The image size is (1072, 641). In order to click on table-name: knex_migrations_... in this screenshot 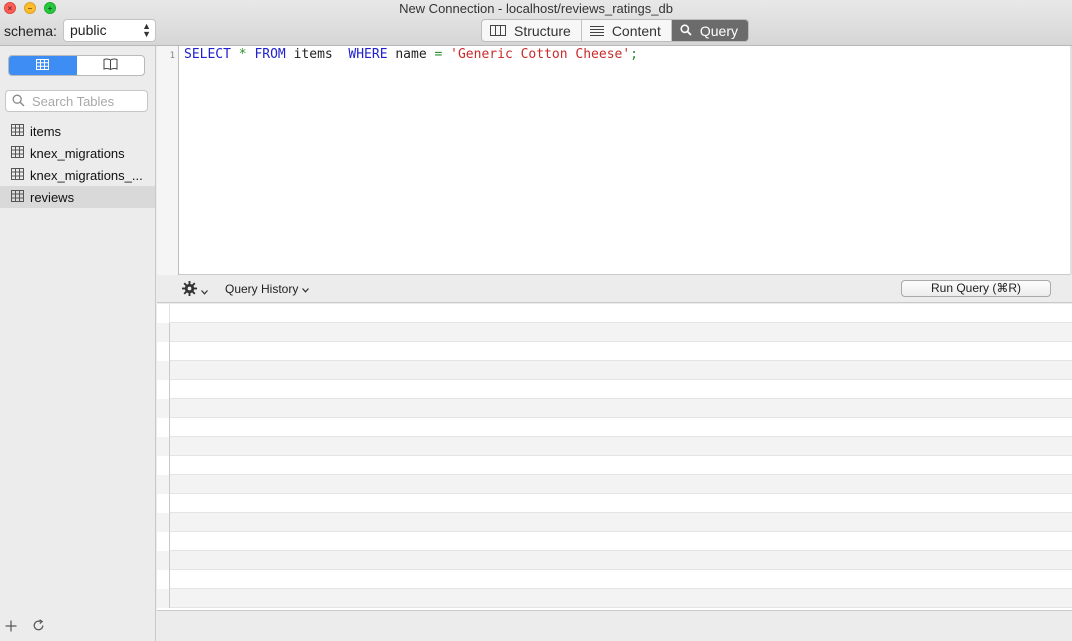, I will do `click(86, 175)`.